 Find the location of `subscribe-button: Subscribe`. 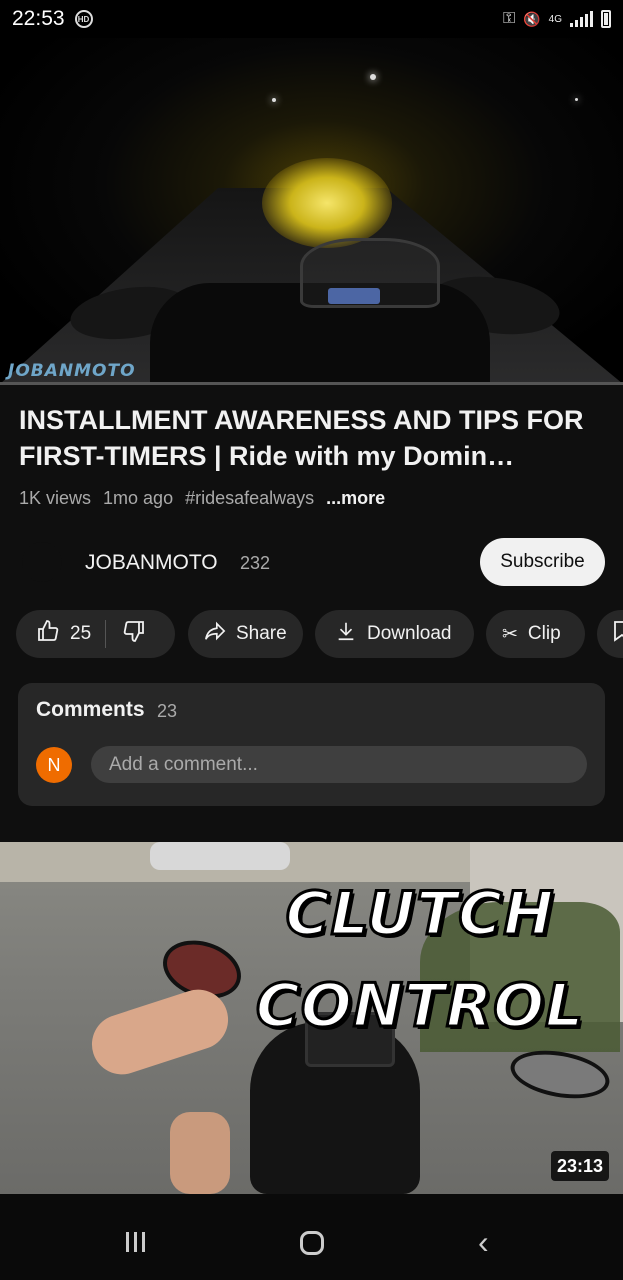

subscribe-button: Subscribe is located at coordinates (542, 562).